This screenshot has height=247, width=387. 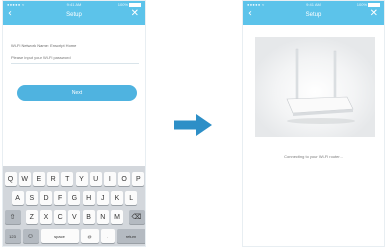 I want to click on keyboard-row-4: 123 ☺ space @ . return, so click(x=74, y=236).